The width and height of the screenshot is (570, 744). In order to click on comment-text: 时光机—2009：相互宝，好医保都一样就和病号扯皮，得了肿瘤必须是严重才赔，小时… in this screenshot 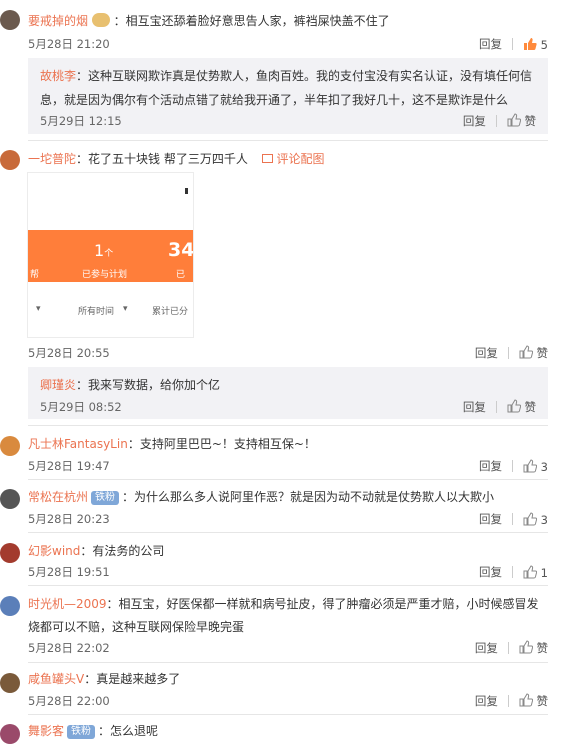, I will do `click(288, 616)`.